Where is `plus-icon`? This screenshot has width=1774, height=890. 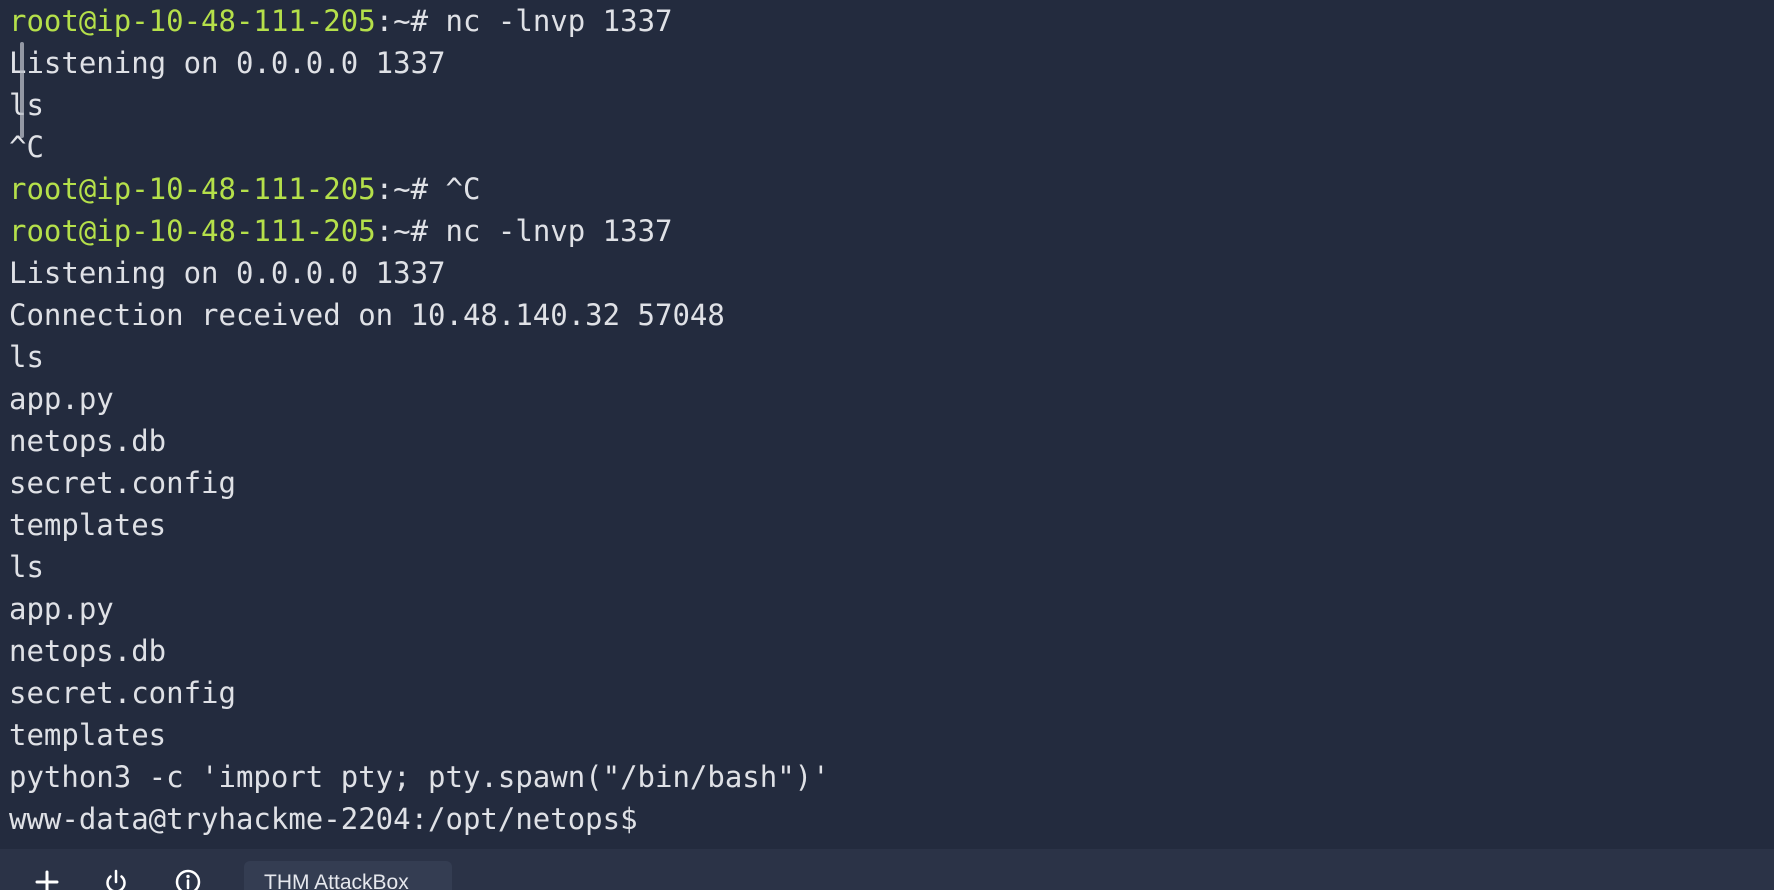
plus-icon is located at coordinates (47, 878).